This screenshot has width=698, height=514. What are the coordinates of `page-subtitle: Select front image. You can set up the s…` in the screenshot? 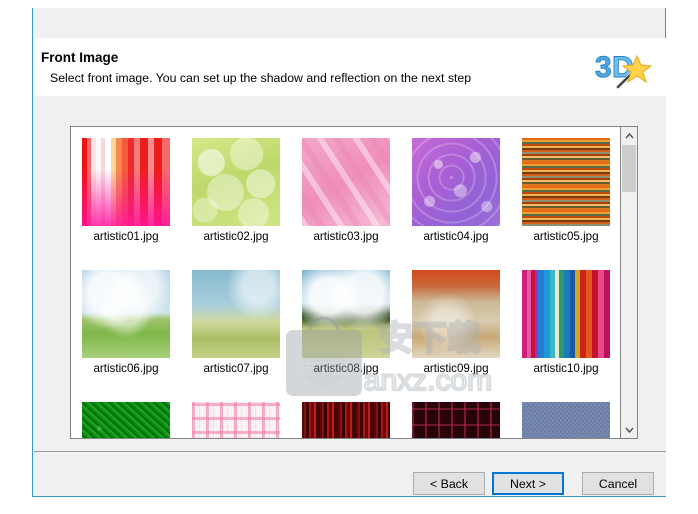 It's located at (261, 78).